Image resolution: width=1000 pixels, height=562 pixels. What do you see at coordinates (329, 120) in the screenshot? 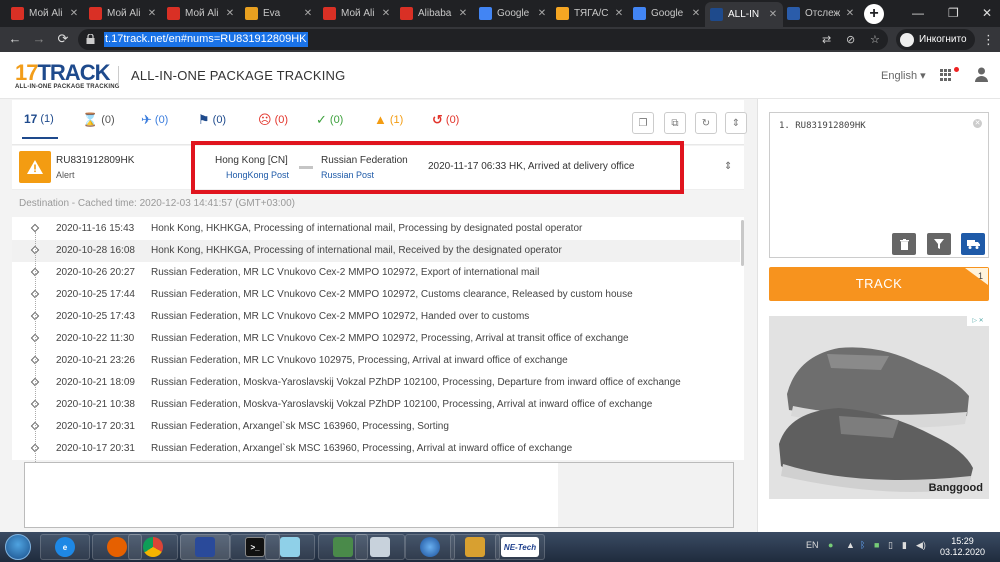
I see `filter-tab: ✓ (0)` at bounding box center [329, 120].